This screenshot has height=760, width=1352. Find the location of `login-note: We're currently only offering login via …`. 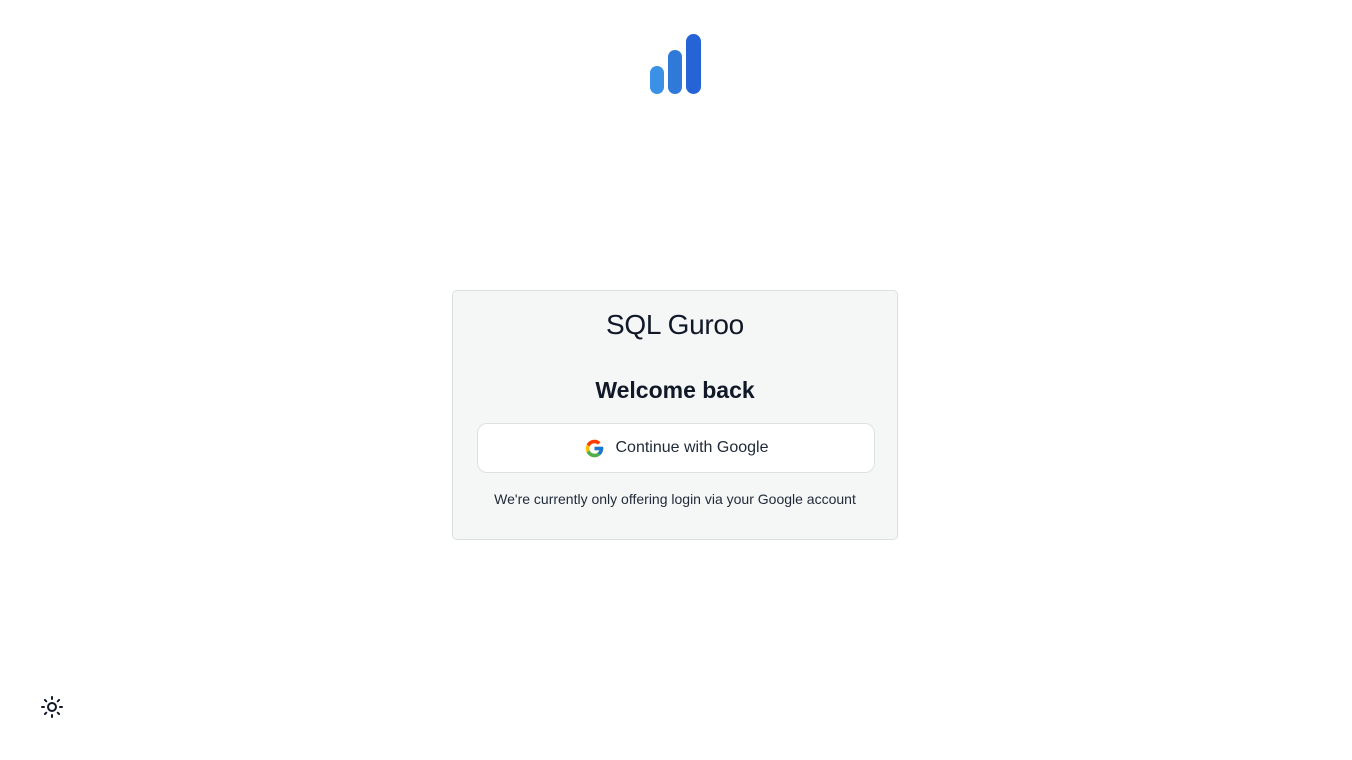

login-note: We're currently only offering login via … is located at coordinates (675, 499).